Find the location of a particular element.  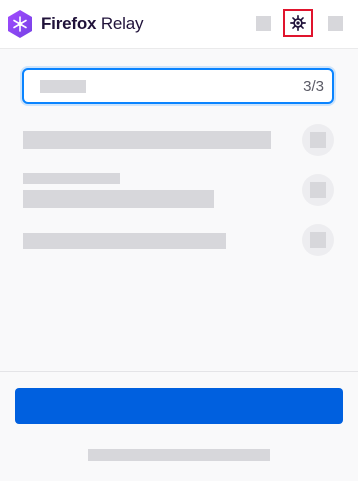

settings-button is located at coordinates (298, 23).